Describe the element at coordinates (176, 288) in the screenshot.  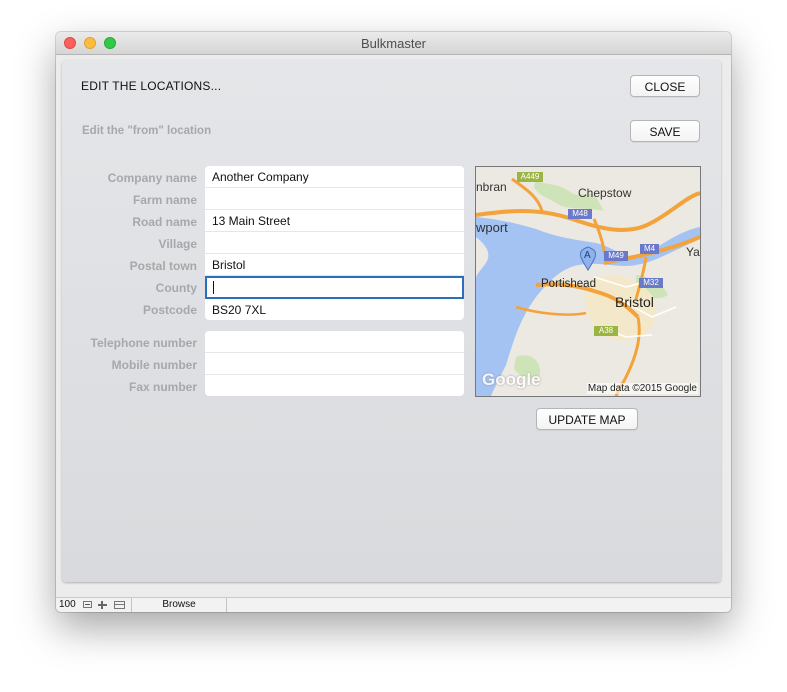
I see `county-label: County` at that location.